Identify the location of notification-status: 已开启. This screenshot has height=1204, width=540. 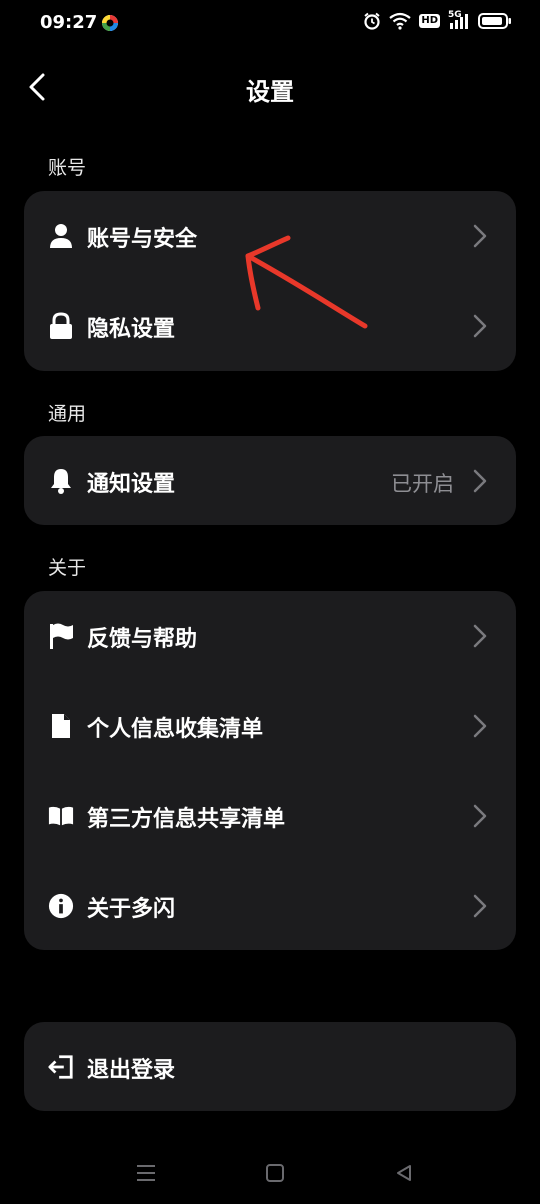
(422, 484).